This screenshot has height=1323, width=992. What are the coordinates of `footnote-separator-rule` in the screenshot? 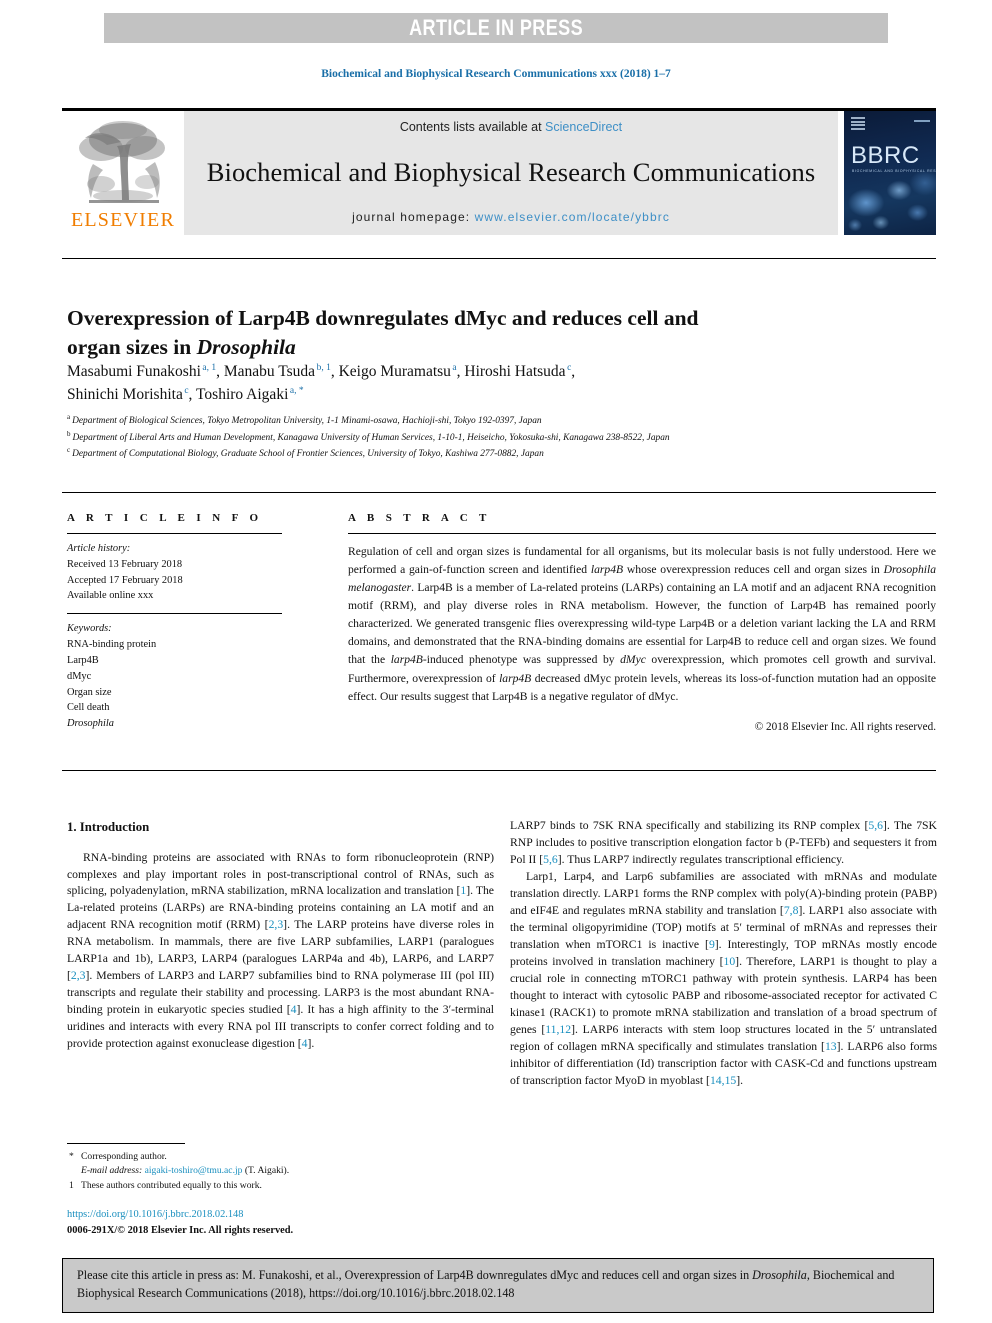 It's located at (126, 1143).